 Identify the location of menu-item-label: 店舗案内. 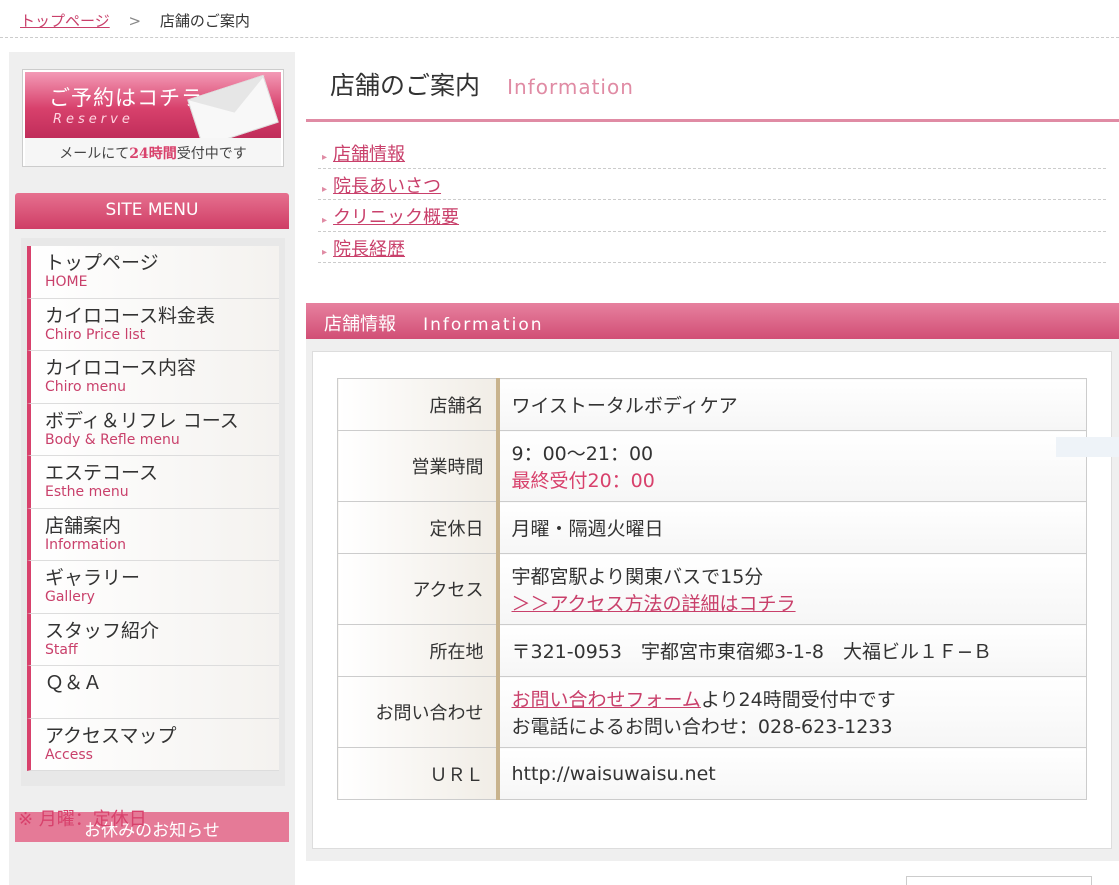
(83, 525).